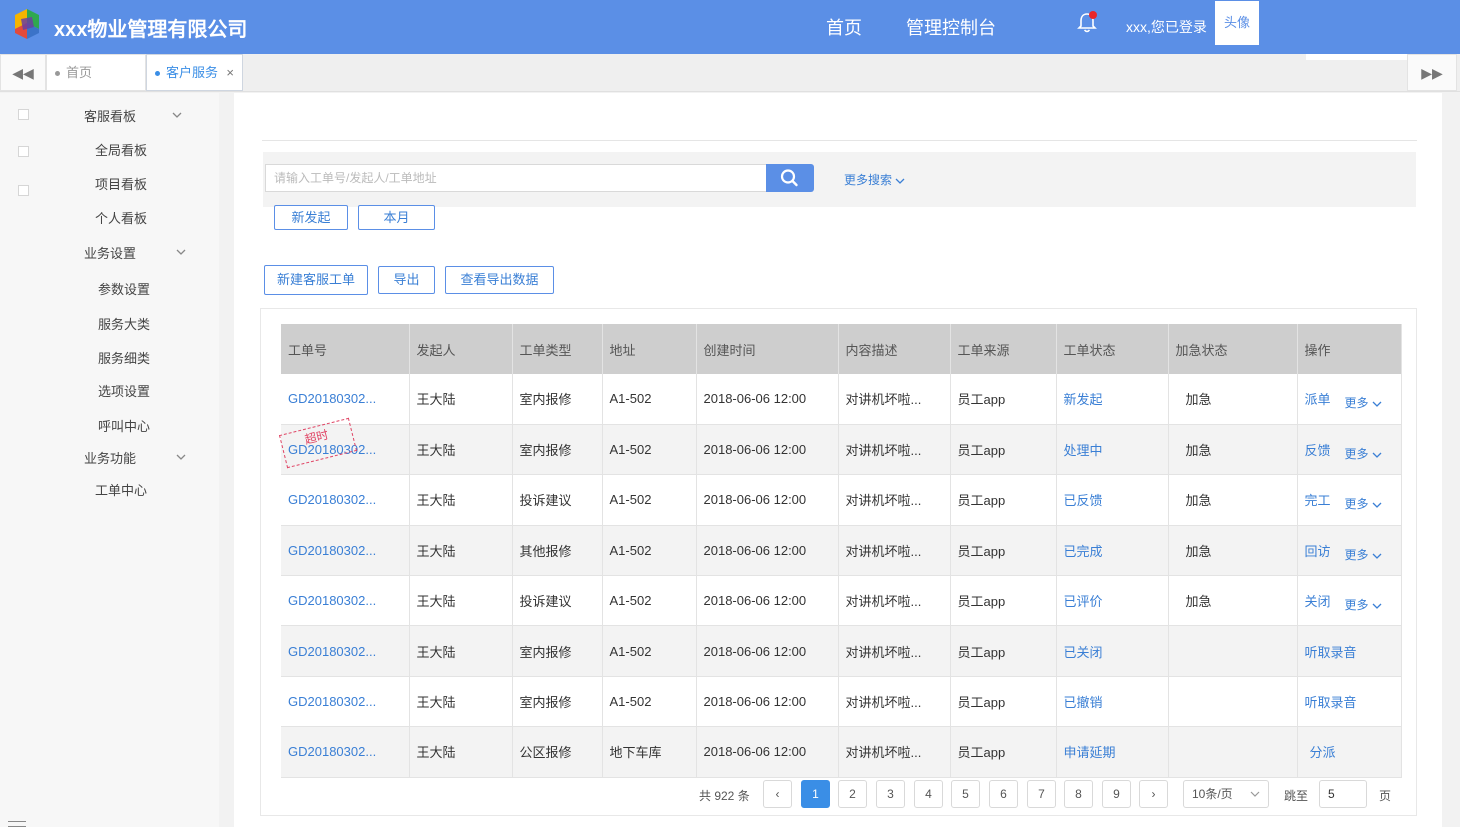 This screenshot has height=827, width=1460. What do you see at coordinates (815, 794) in the screenshot?
I see `page-button: 1` at bounding box center [815, 794].